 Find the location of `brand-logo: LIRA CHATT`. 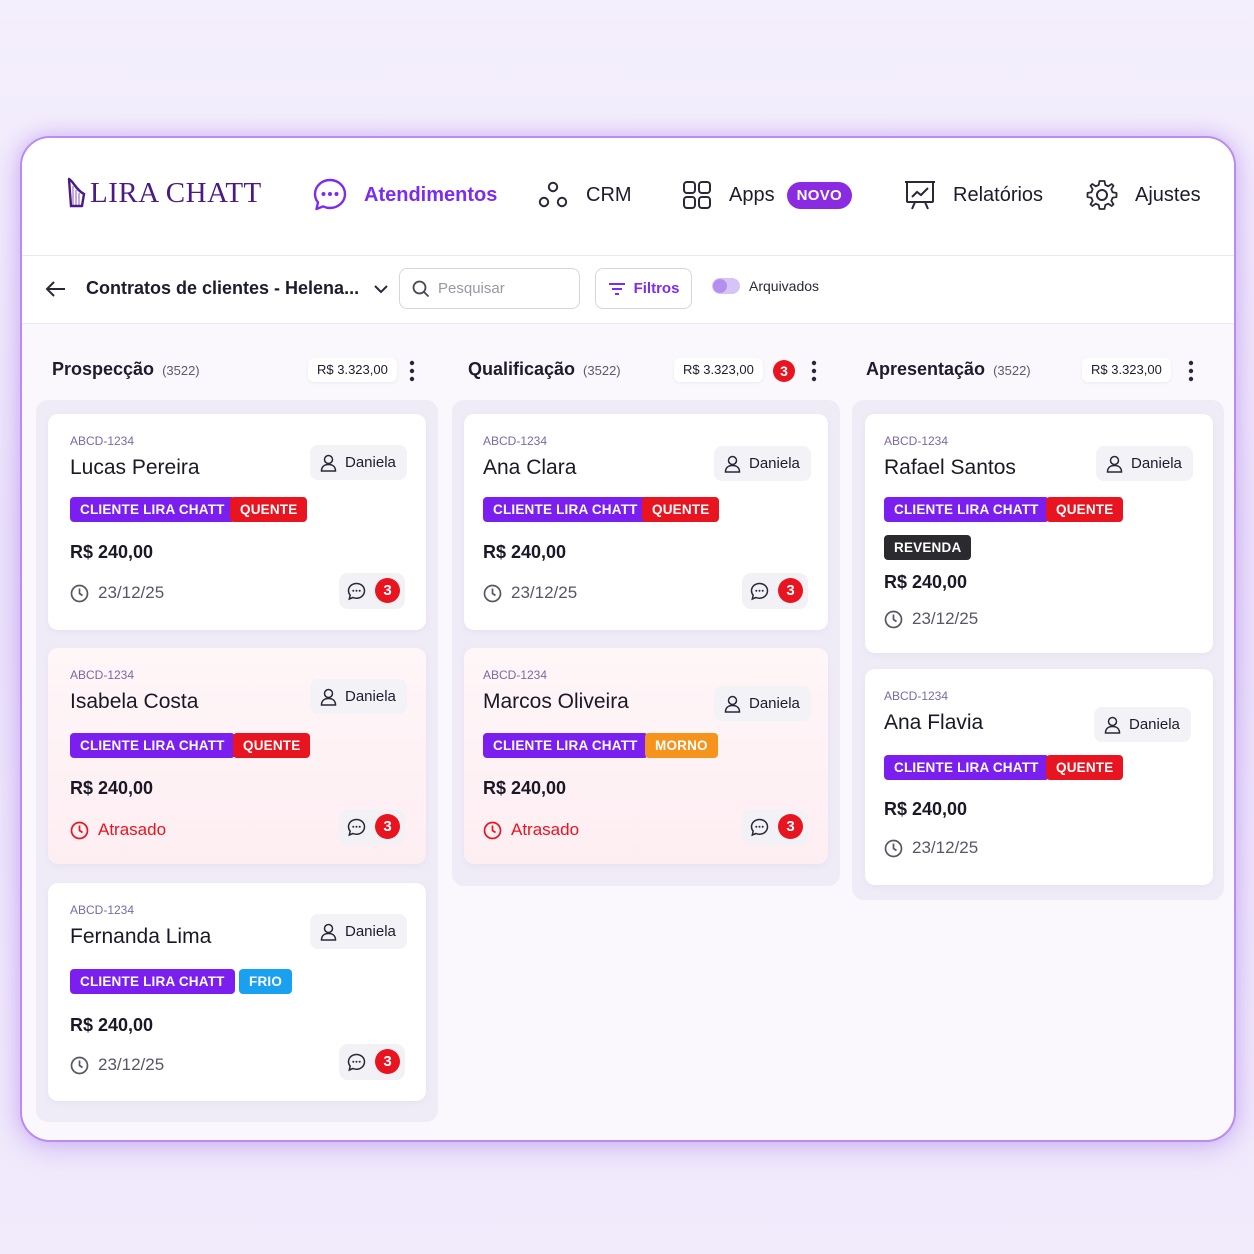

brand-logo: LIRA CHATT is located at coordinates (164, 193).